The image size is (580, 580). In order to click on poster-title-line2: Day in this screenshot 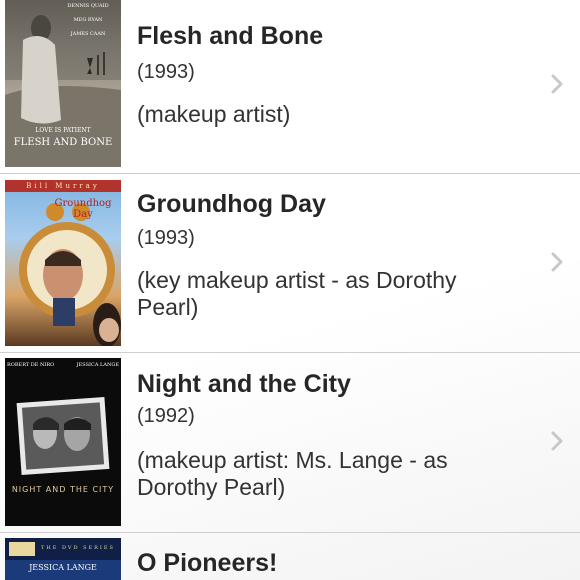, I will do `click(83, 214)`.